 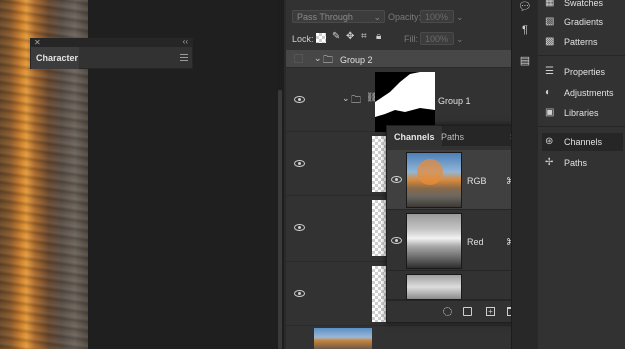 What do you see at coordinates (477, 181) in the screenshot?
I see `channel-name: RGB` at bounding box center [477, 181].